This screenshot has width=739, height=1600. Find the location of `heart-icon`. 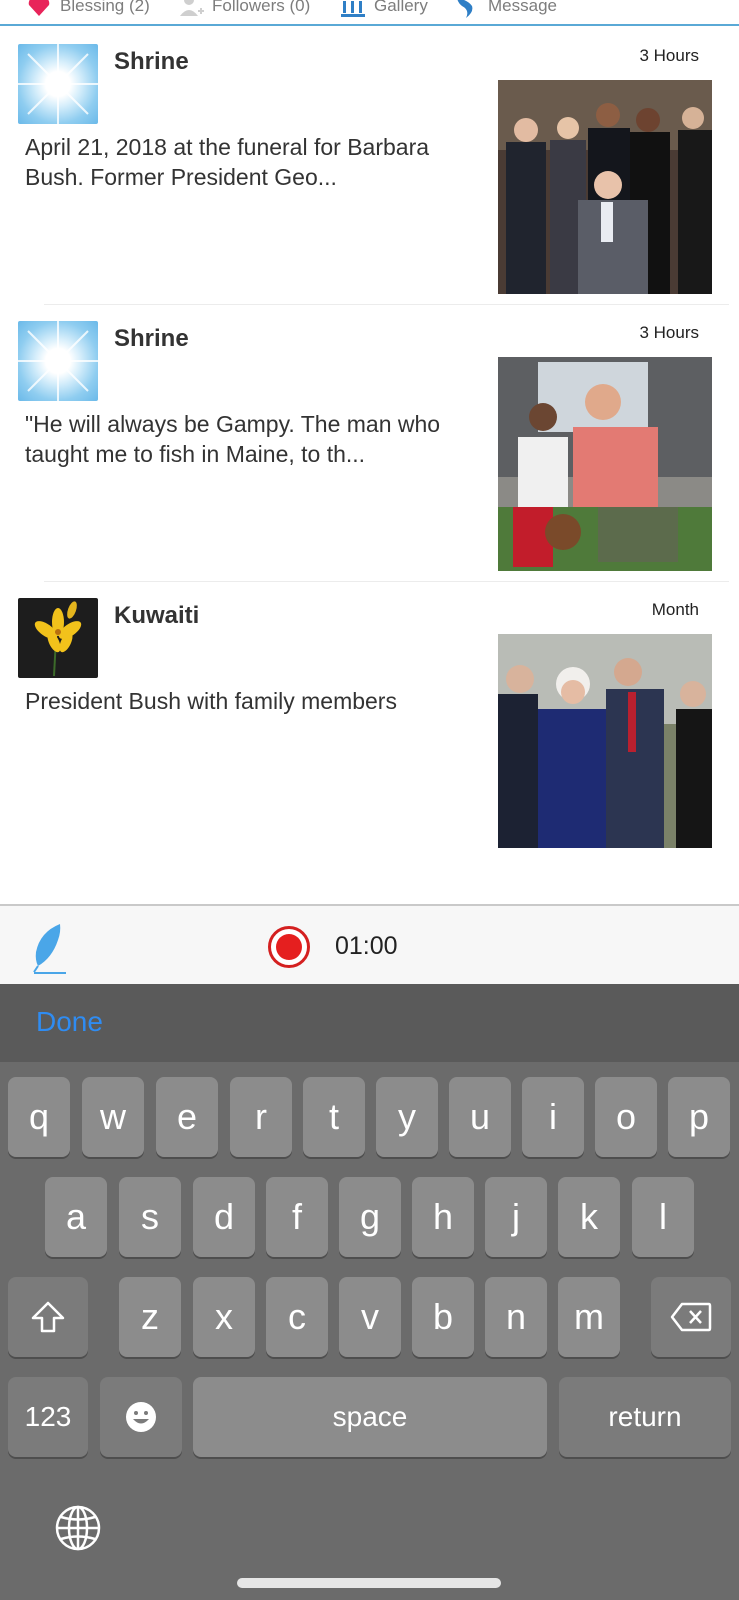

heart-icon is located at coordinates (39, 8).